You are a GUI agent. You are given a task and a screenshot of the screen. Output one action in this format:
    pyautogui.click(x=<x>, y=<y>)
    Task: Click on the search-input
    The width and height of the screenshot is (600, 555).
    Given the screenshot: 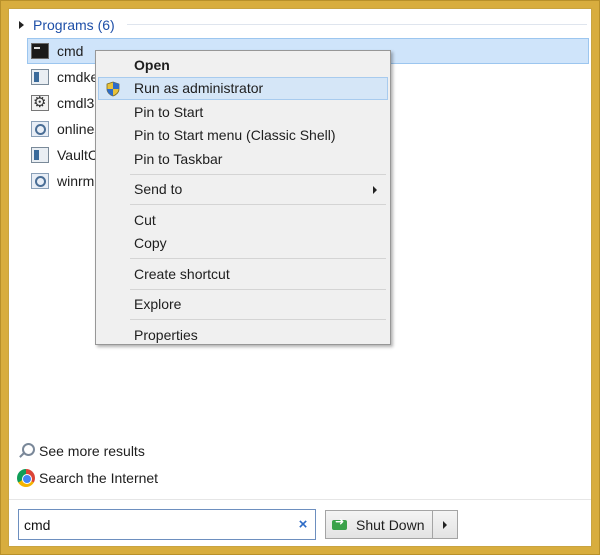 What is the action you would take?
    pyautogui.click(x=155, y=524)
    